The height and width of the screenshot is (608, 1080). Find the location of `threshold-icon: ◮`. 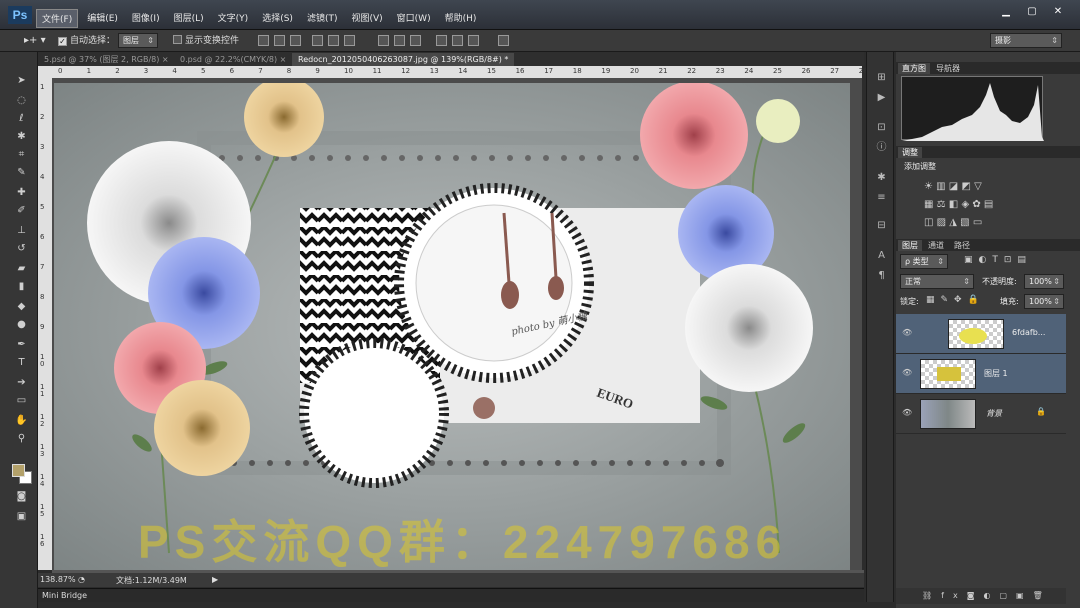

threshold-icon: ◮ is located at coordinates (953, 222).